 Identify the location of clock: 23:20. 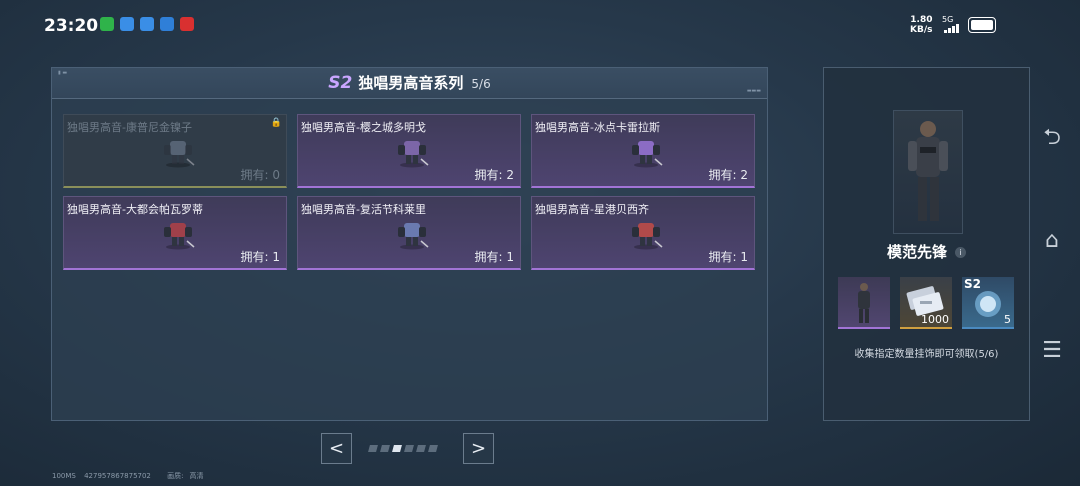
(71, 26).